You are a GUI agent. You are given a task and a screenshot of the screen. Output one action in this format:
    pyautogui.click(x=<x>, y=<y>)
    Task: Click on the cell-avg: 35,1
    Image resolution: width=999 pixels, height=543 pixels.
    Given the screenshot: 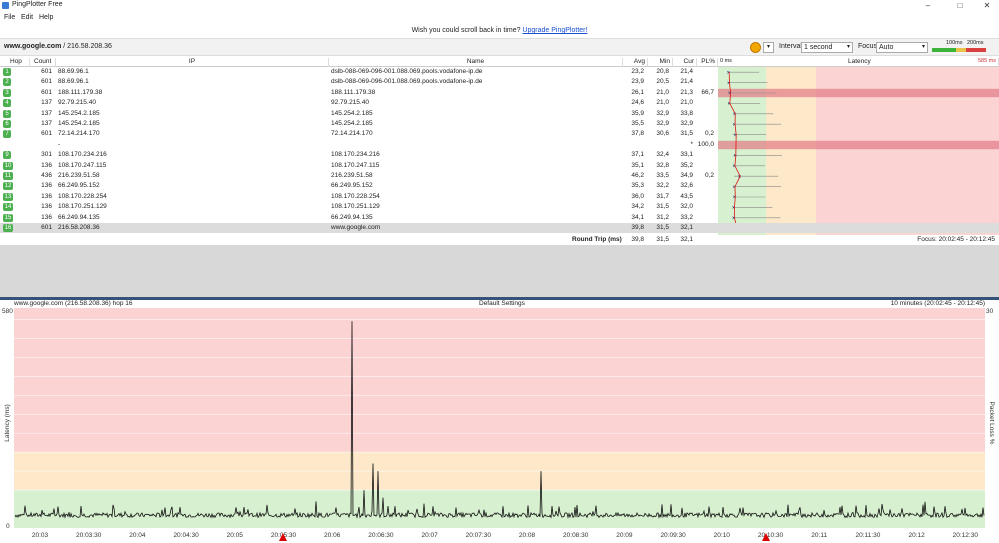 What is the action you would take?
    pyautogui.click(x=637, y=165)
    